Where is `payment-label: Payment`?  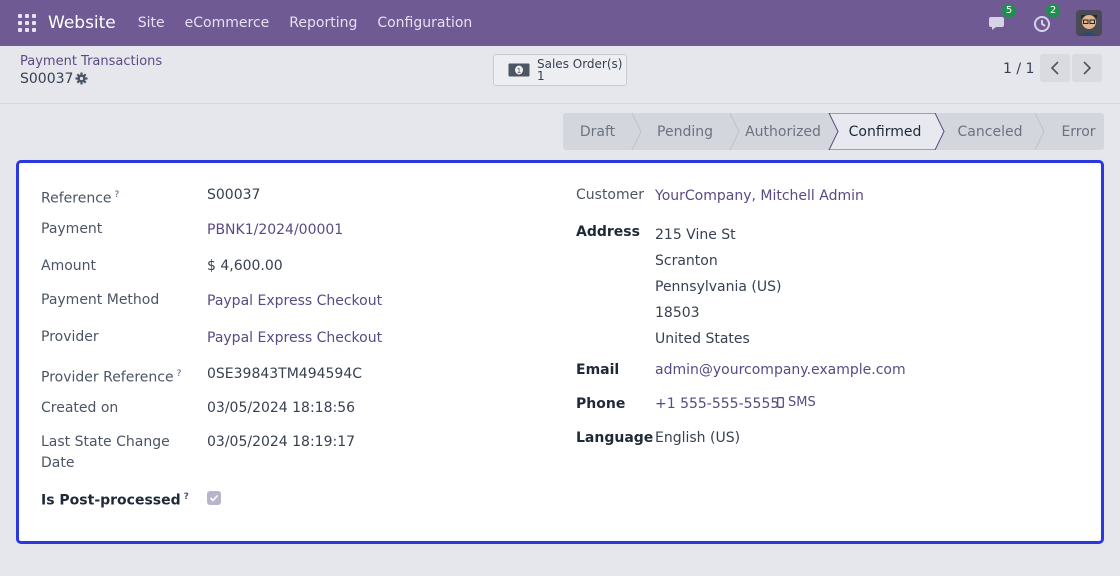 payment-label: Payment is located at coordinates (72, 229).